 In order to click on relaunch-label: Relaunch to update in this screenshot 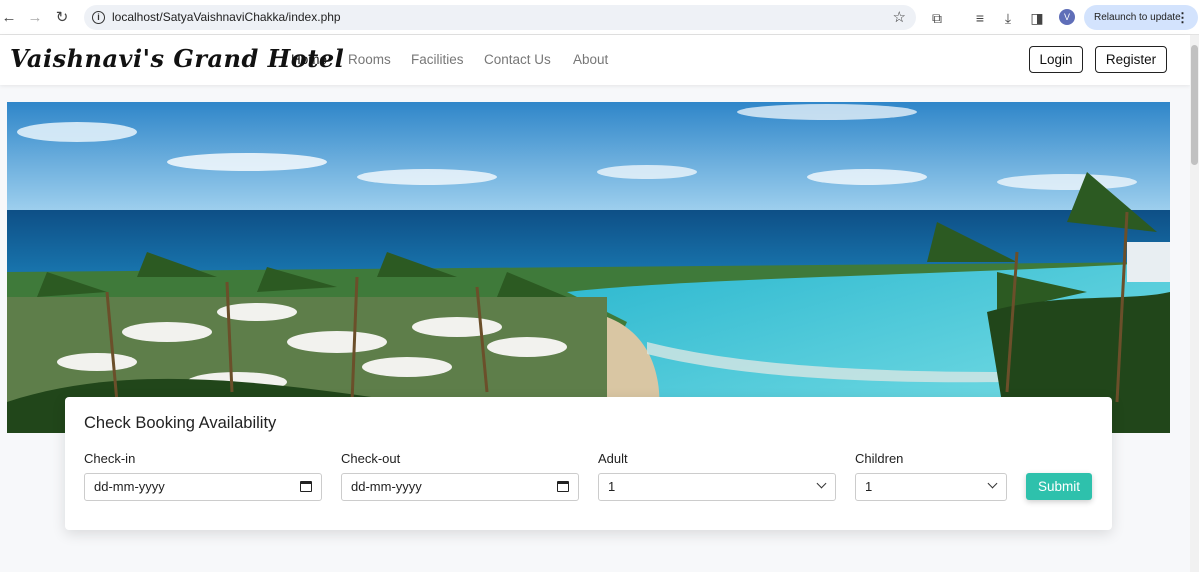, I will do `click(1137, 17)`.